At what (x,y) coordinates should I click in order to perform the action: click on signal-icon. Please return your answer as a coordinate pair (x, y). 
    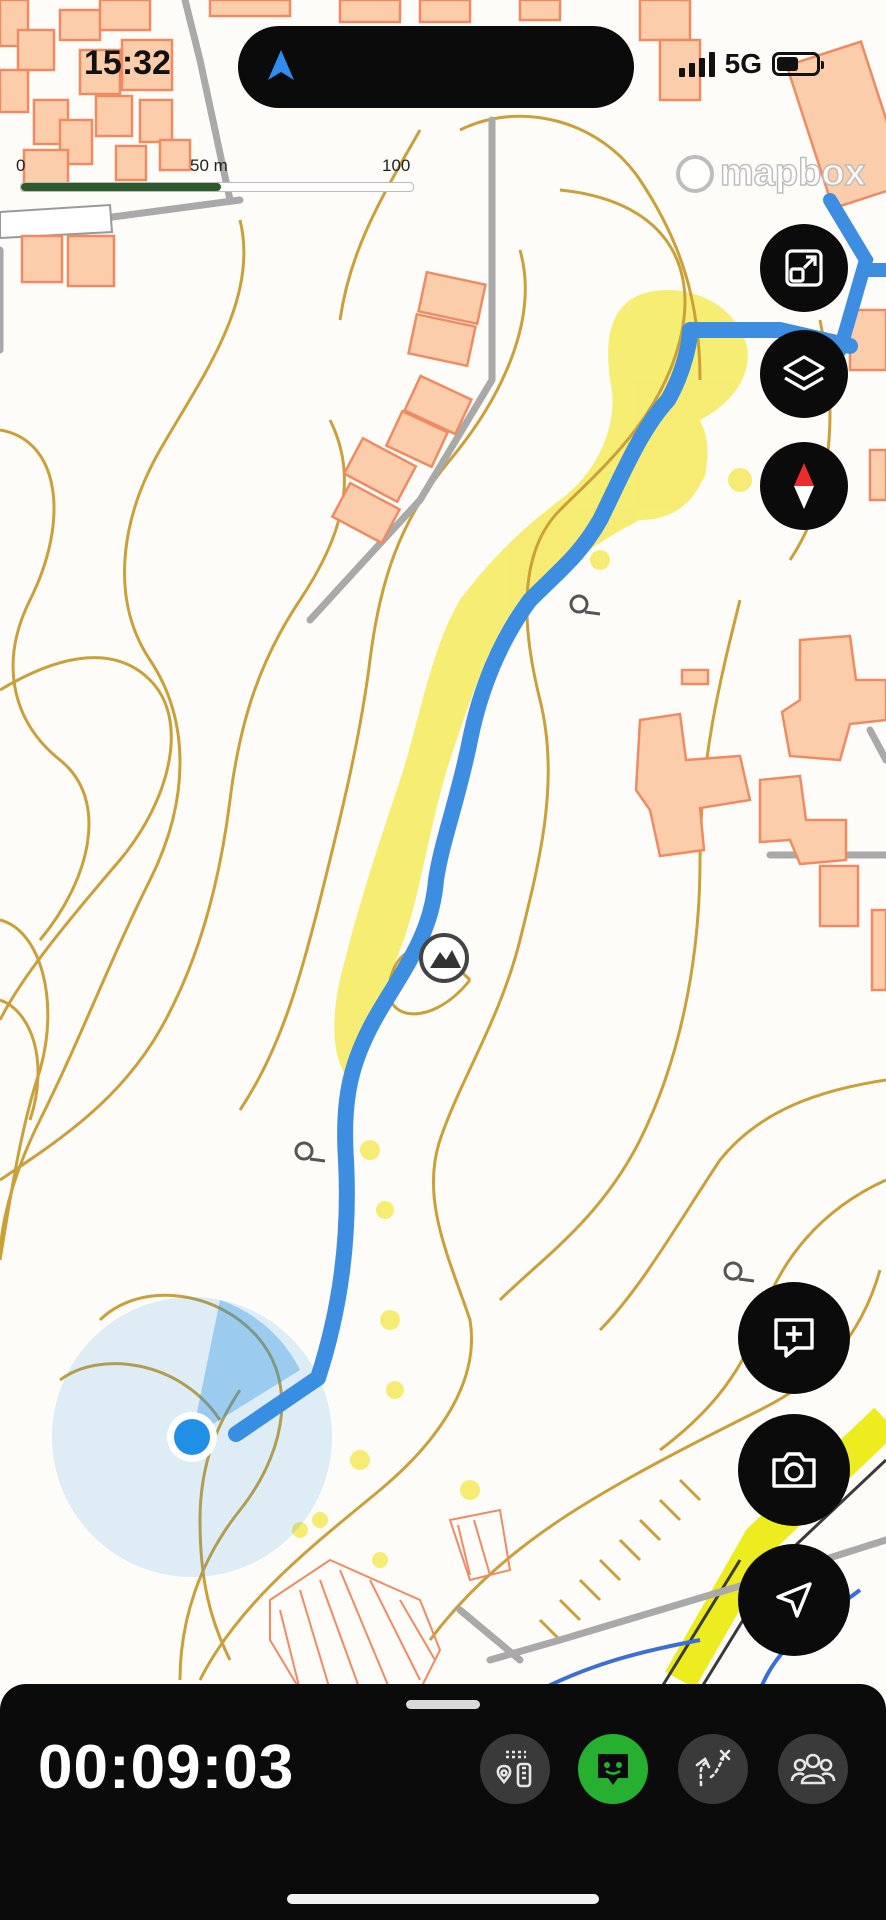
    Looking at the image, I should click on (696, 64).